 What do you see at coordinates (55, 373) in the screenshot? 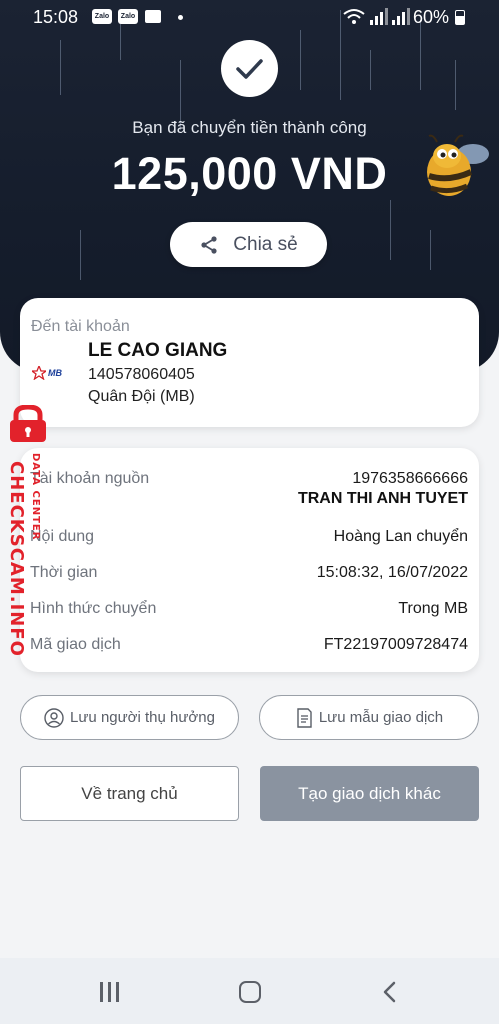
I see `mb-logo-text: MB` at bounding box center [55, 373].